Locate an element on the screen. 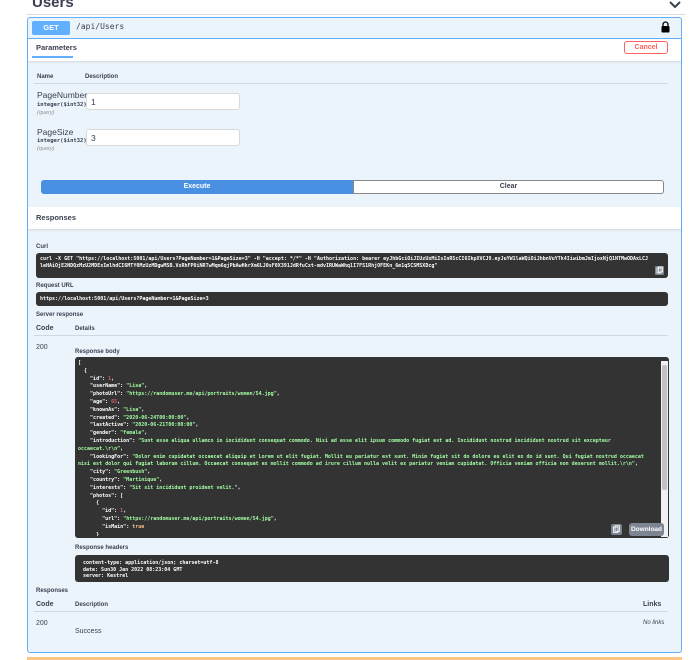  scrollbar-thumb is located at coordinates (664, 427).